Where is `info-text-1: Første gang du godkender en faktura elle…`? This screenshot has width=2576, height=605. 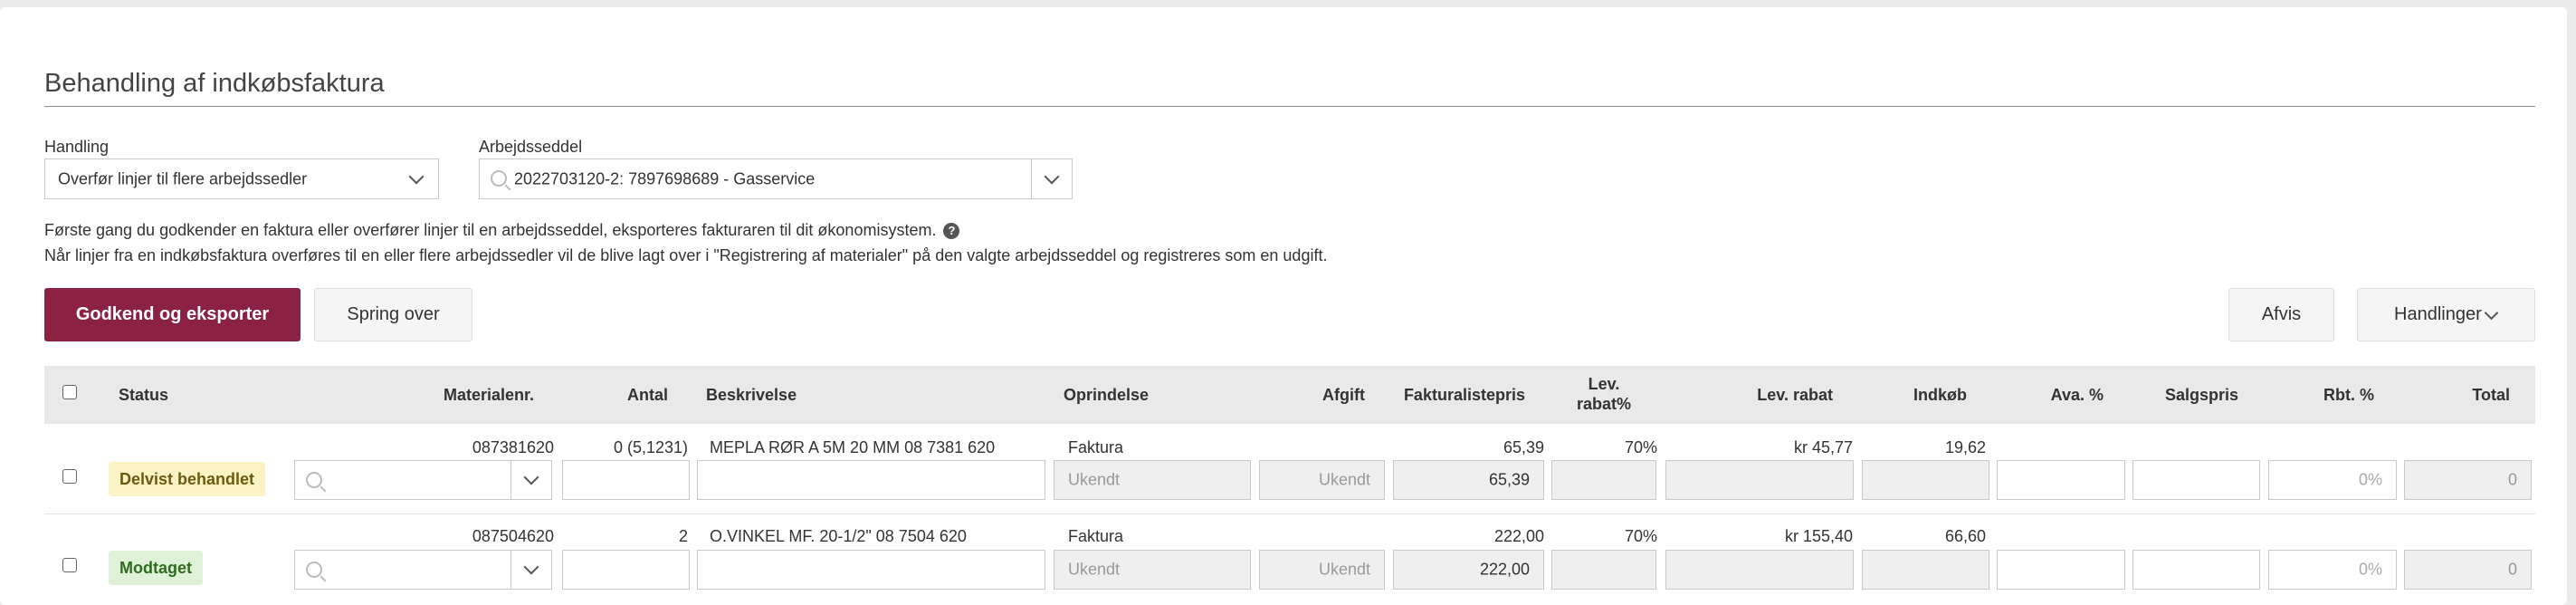
info-text-1: Første gang du godkender en faktura elle… is located at coordinates (490, 230).